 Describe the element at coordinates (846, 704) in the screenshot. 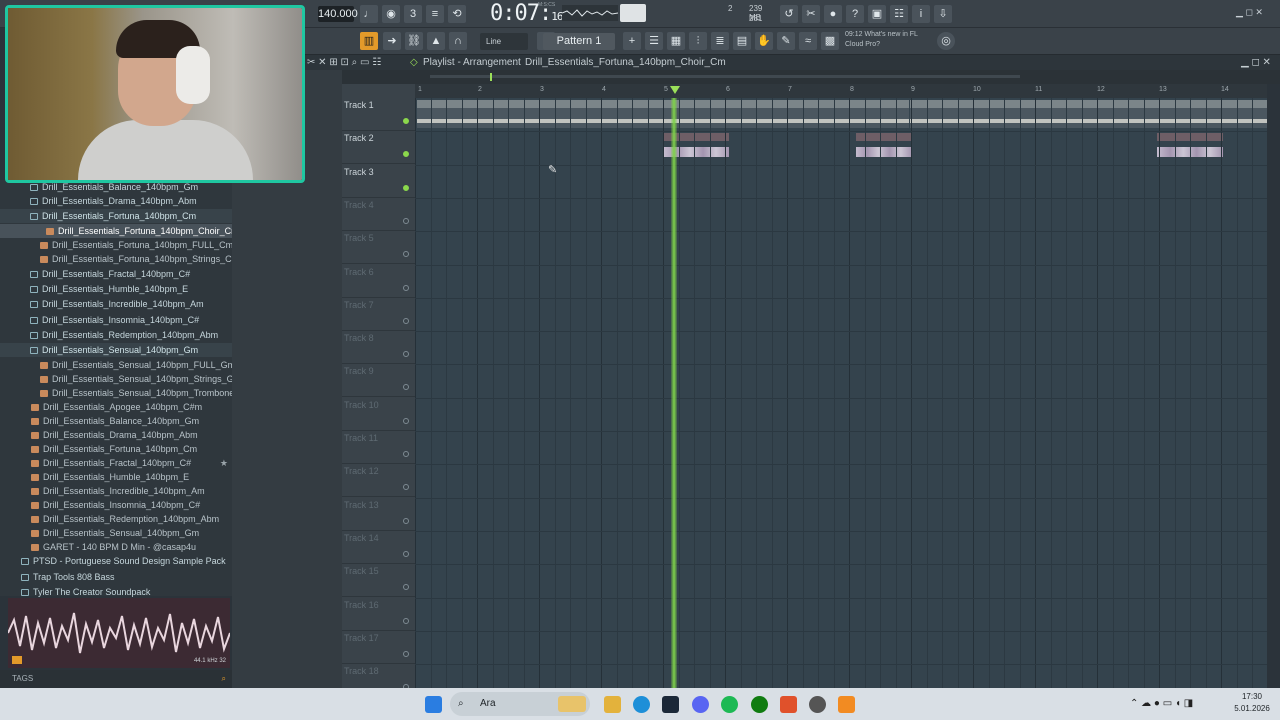

I see `app-icon` at that location.